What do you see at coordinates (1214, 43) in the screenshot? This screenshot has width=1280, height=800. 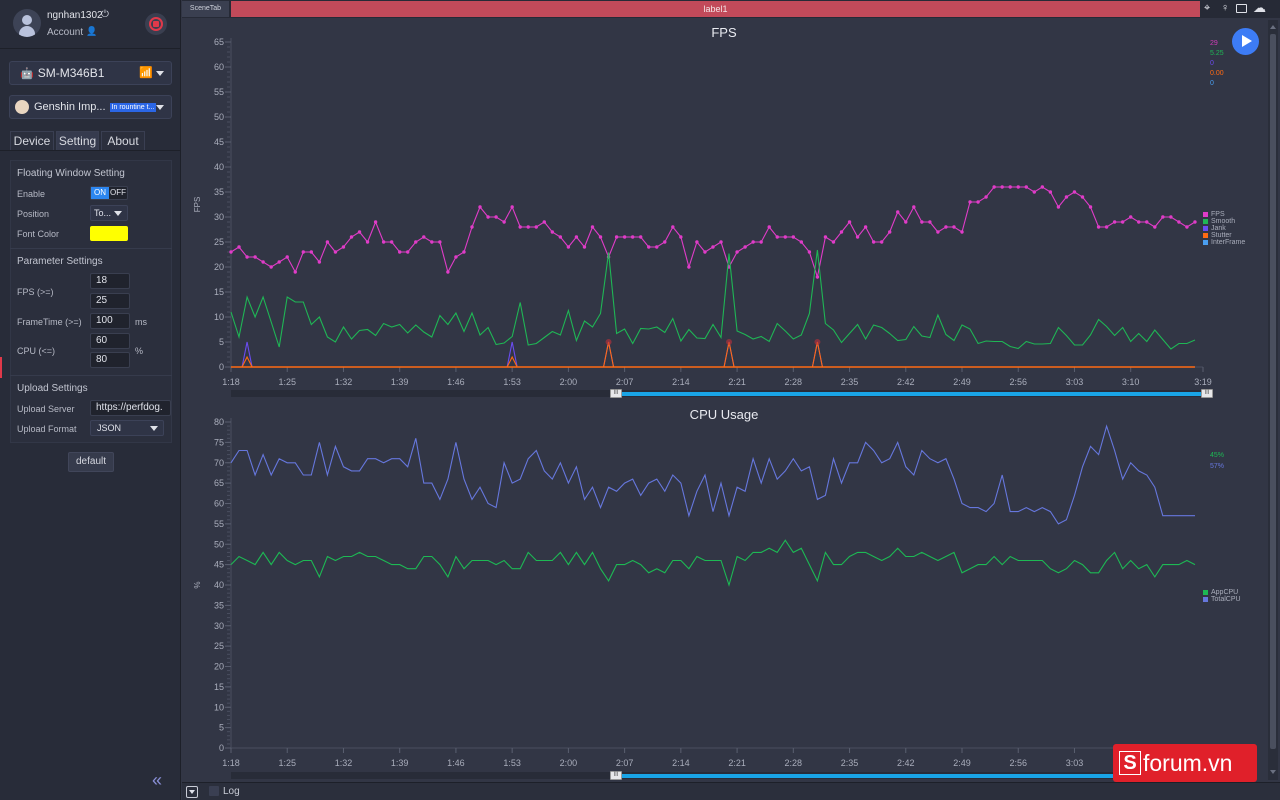 I see `current-fps: 29` at bounding box center [1214, 43].